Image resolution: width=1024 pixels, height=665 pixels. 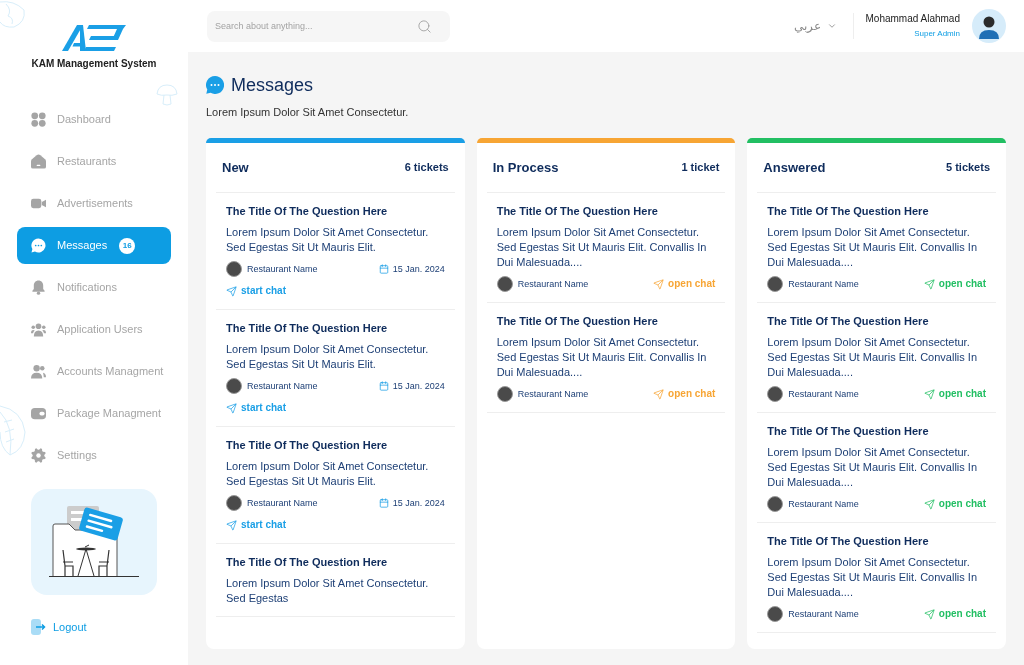 I want to click on user-group-icon, so click(x=38, y=329).